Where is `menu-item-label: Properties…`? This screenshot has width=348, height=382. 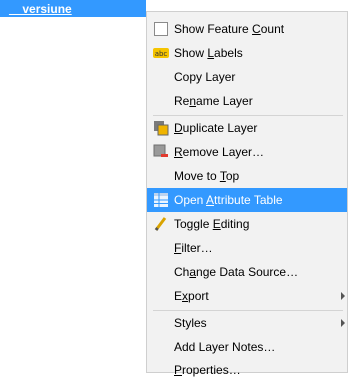
menu-item-label: Properties… is located at coordinates (207, 370).